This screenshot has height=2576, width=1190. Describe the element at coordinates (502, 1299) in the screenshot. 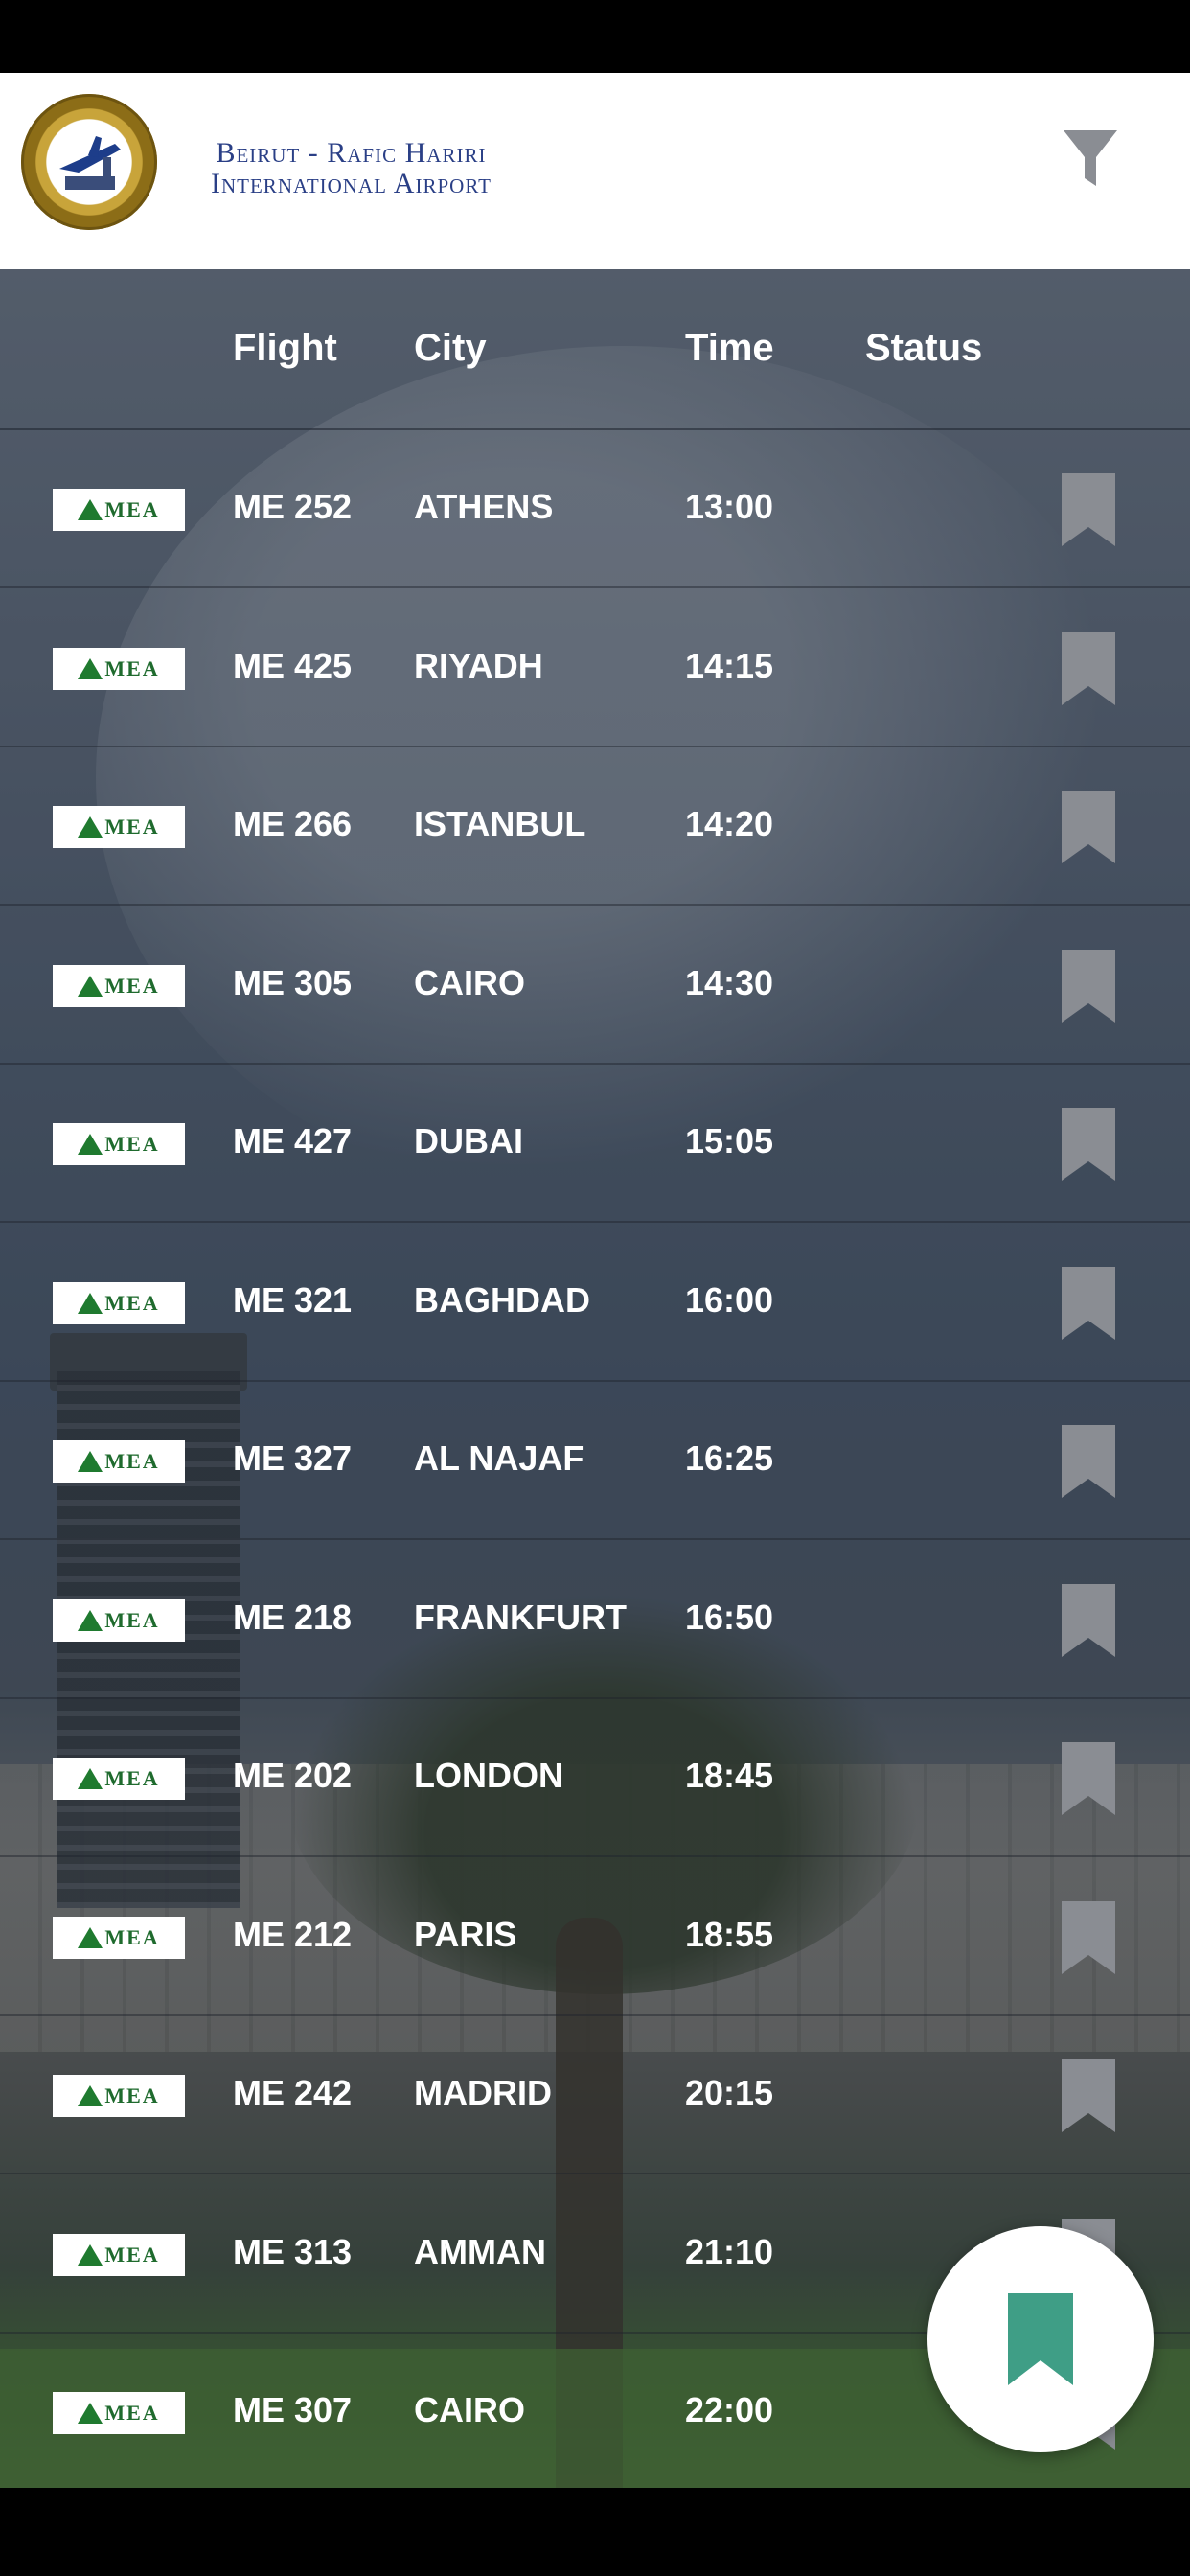

I see `flight-city: BAGHDAD` at that location.